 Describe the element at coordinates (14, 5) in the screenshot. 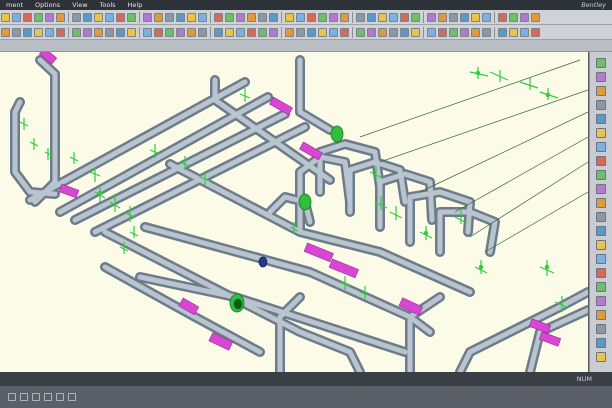

I see `menu-item-document: ment` at that location.